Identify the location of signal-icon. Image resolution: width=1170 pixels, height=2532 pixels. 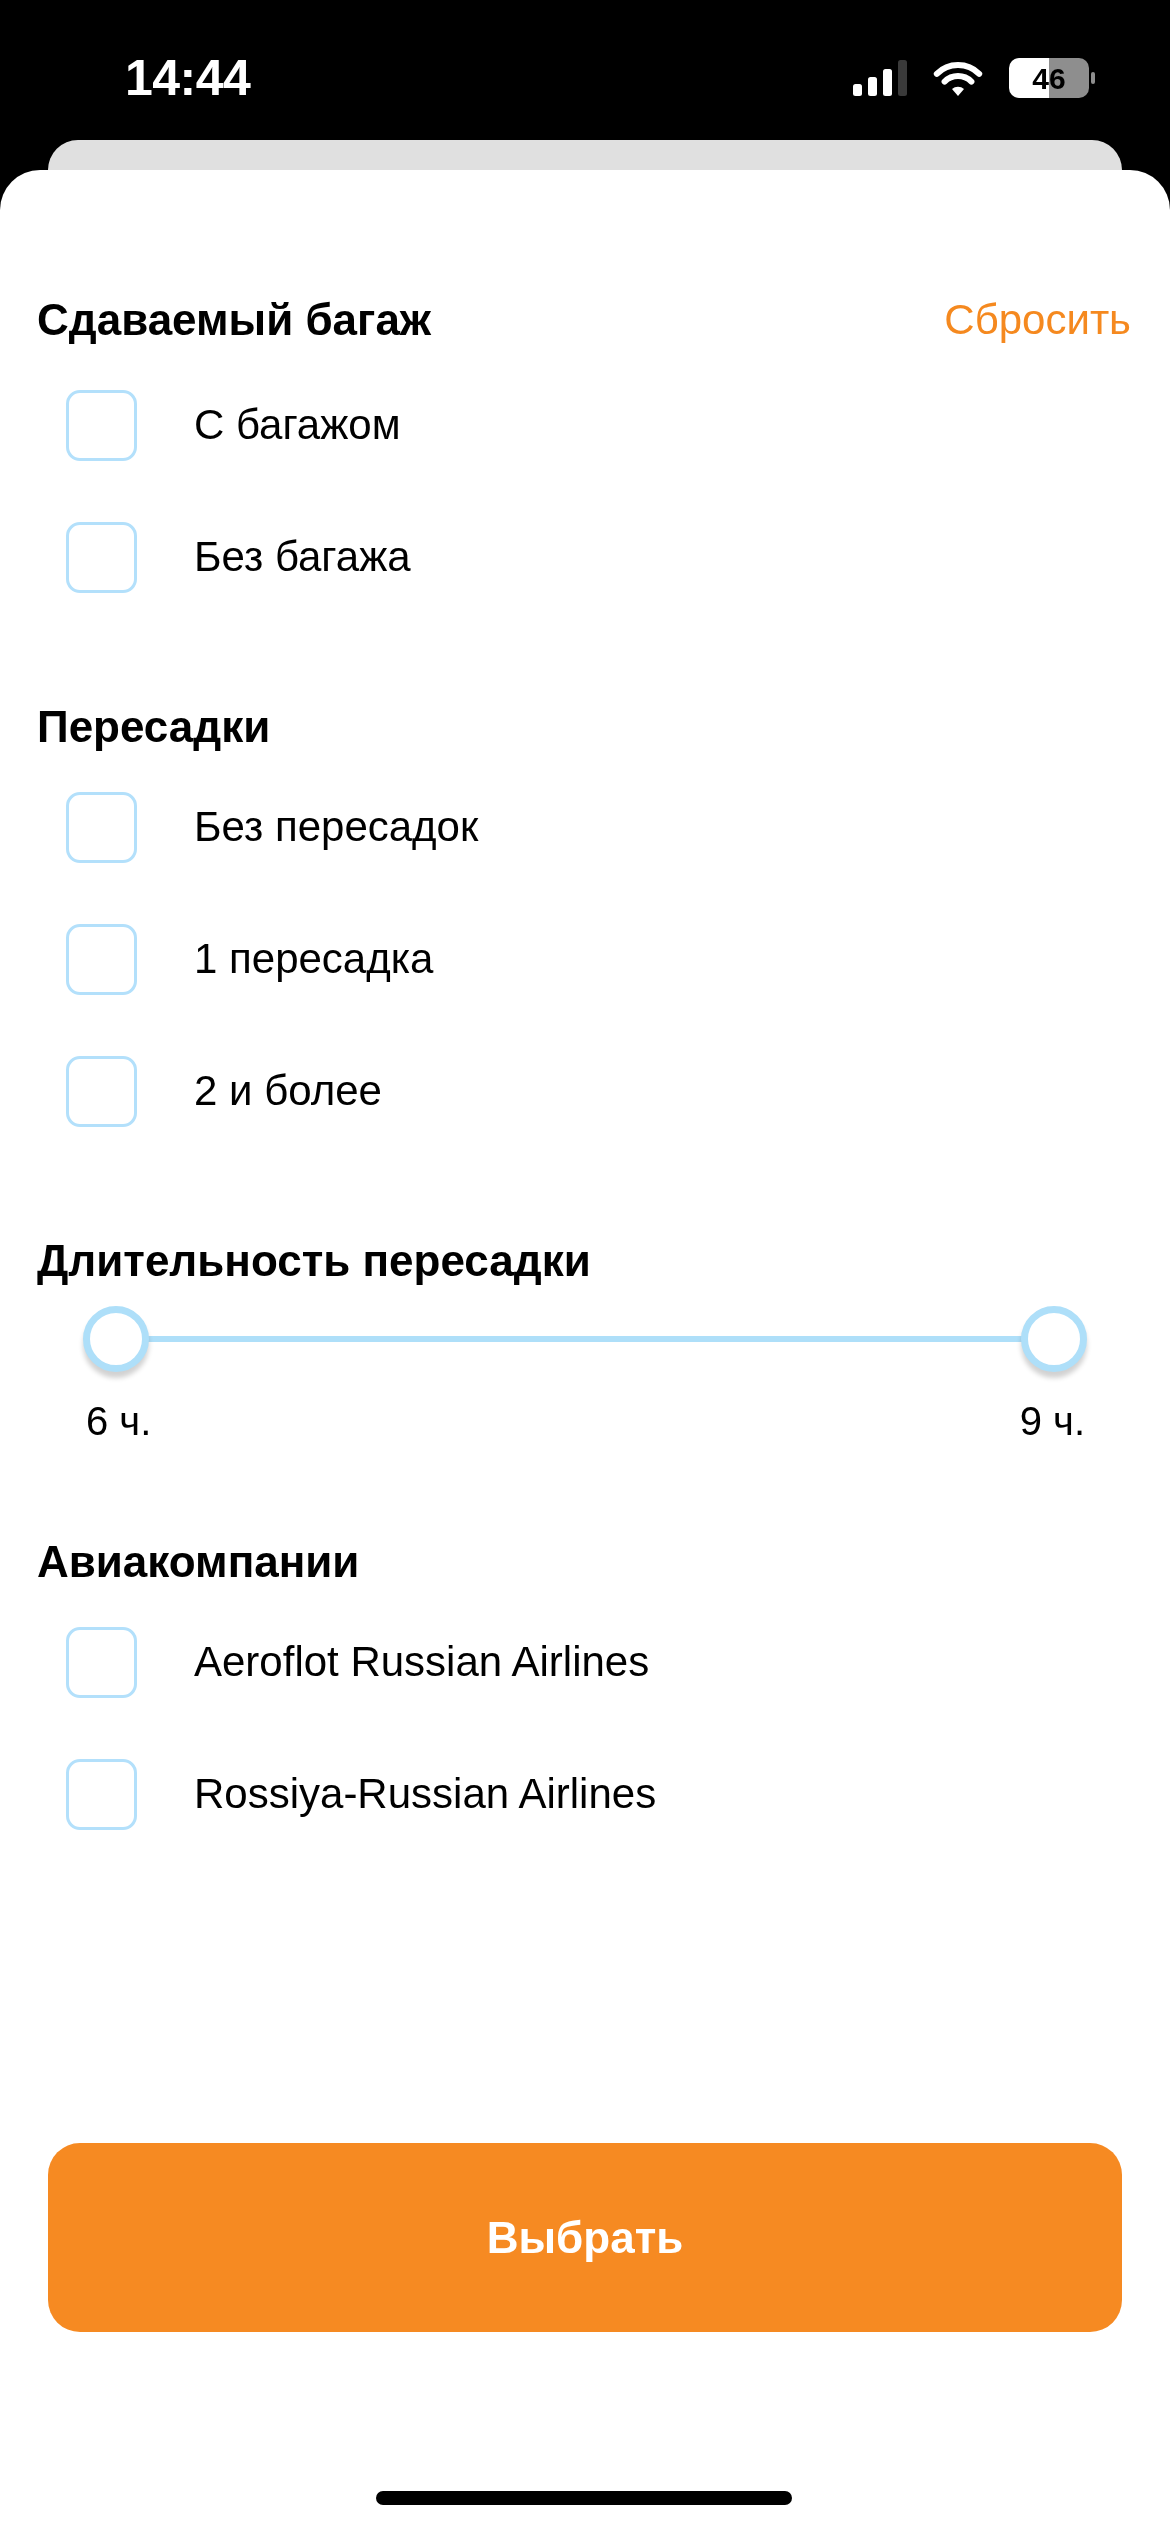
(880, 78).